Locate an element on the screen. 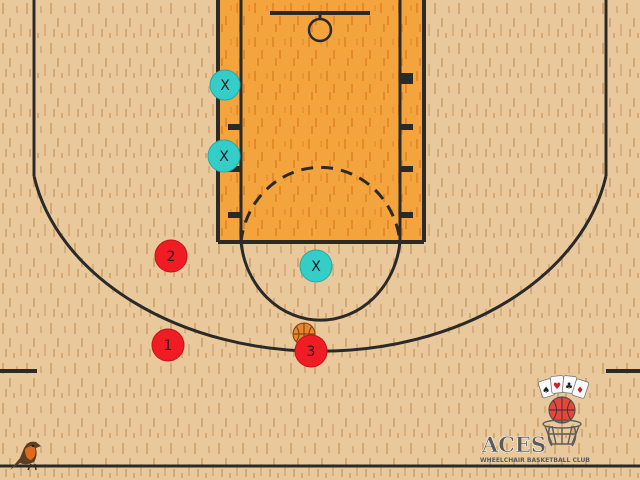 This screenshot has height=480, width=640. offense-label: 3 is located at coordinates (311, 352).